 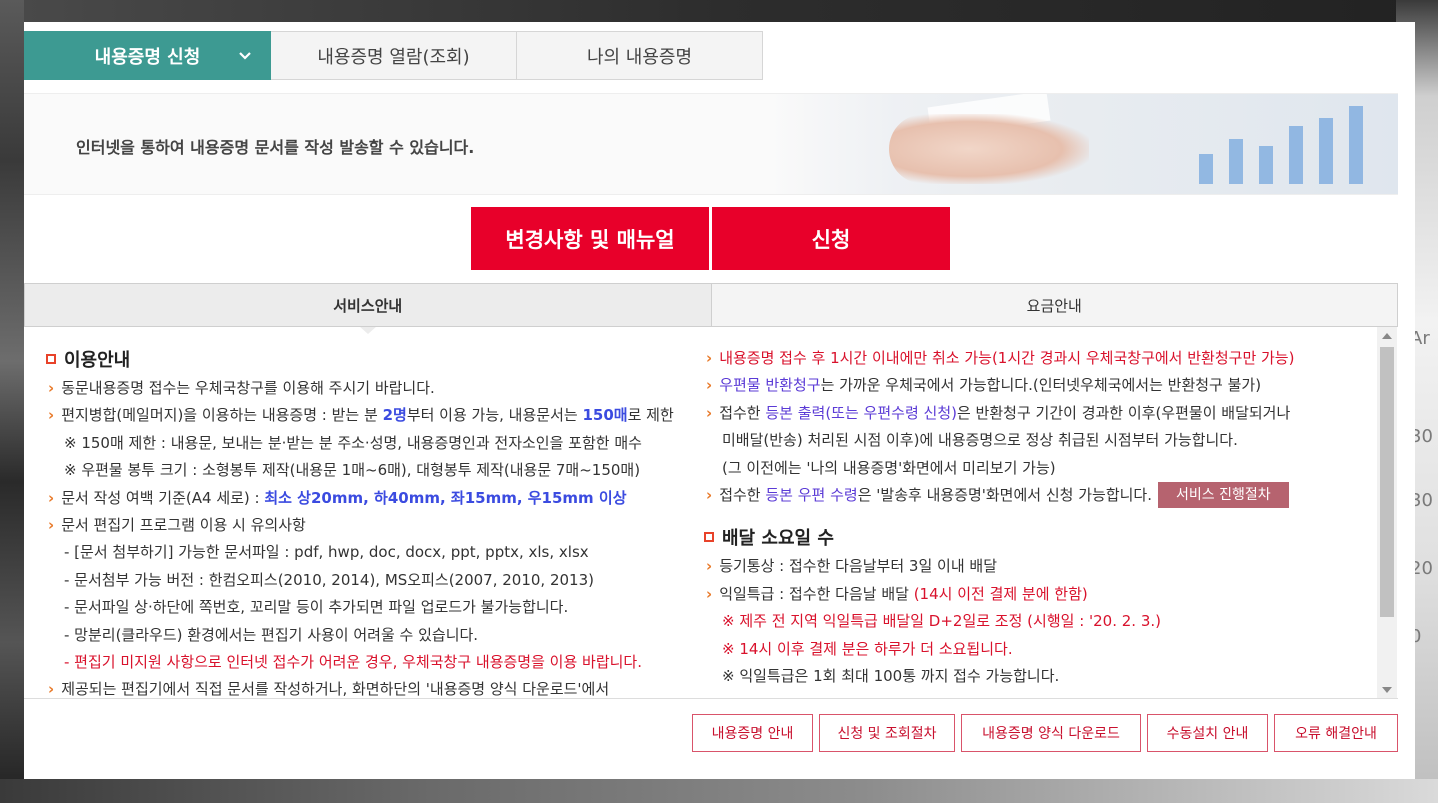 What do you see at coordinates (371, 359) in the screenshot?
I see `usage-guide-title: 이용안내` at bounding box center [371, 359].